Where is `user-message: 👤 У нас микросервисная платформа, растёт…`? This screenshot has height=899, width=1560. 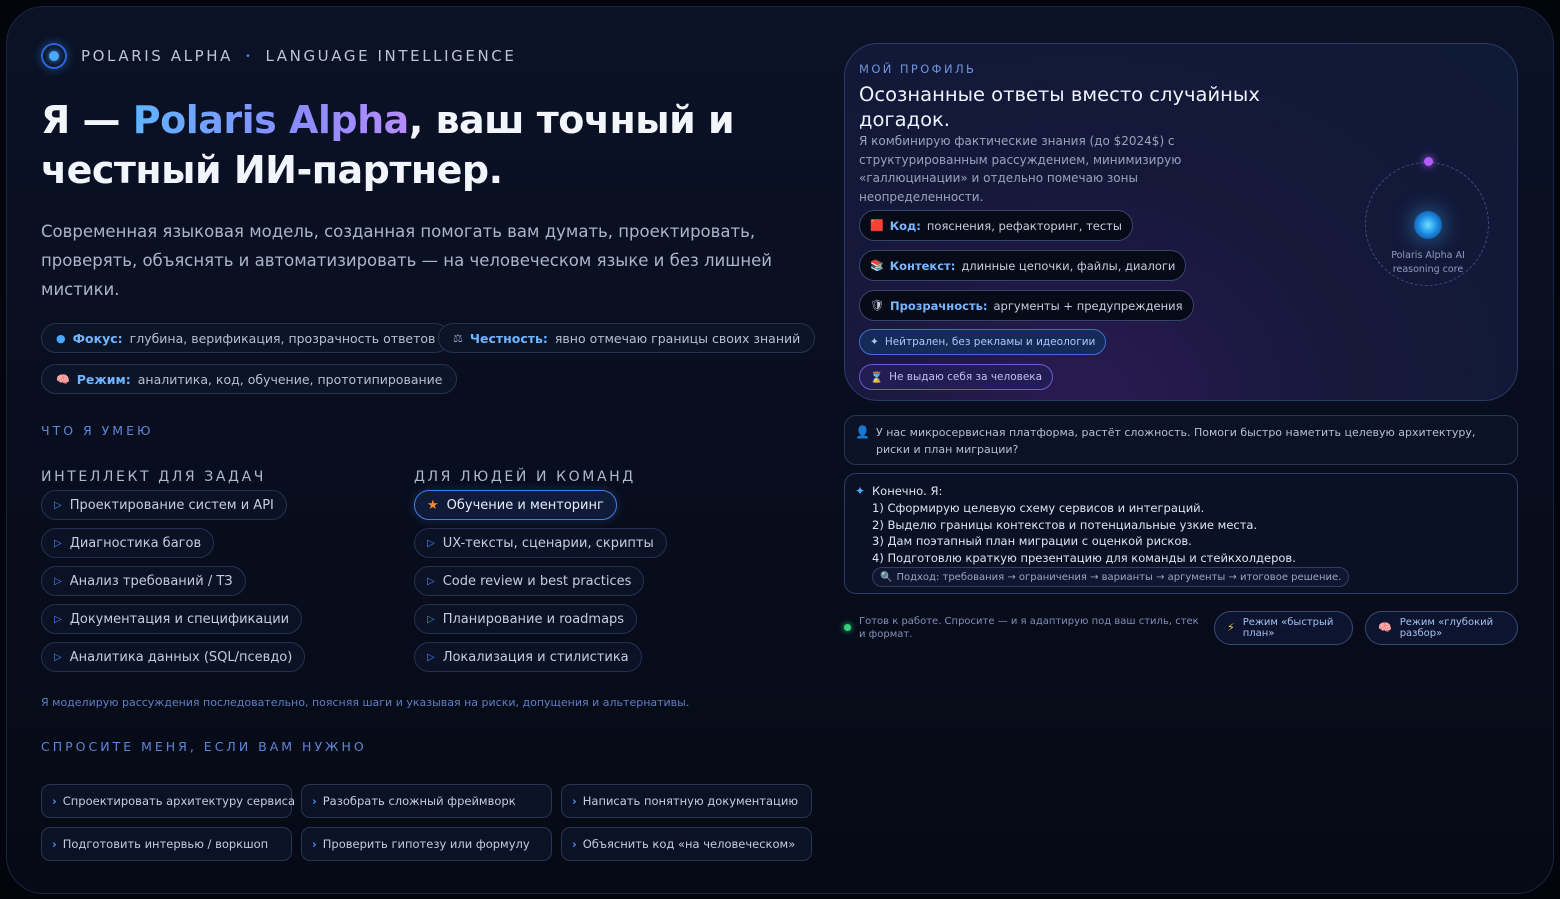
user-message: 👤 У нас микросервисная платформа, растёт… is located at coordinates (1181, 440).